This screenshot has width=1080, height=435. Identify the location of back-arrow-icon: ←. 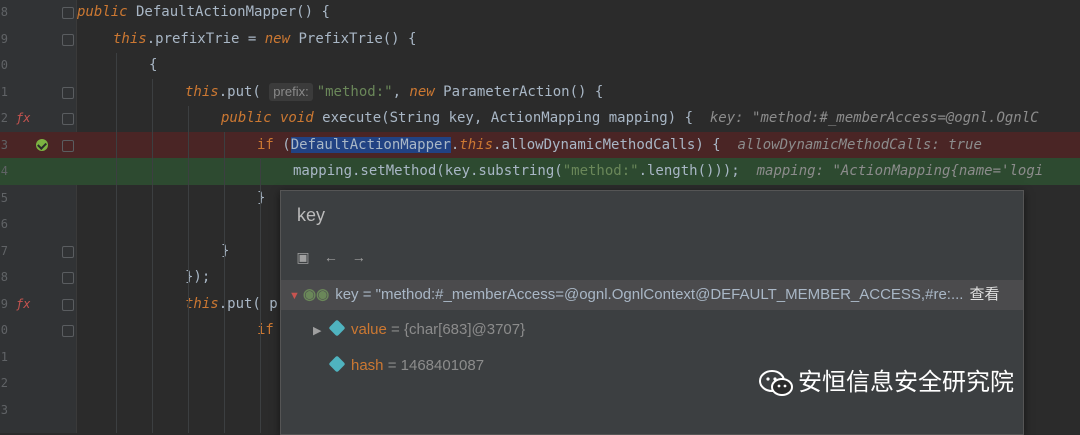
(331, 257).